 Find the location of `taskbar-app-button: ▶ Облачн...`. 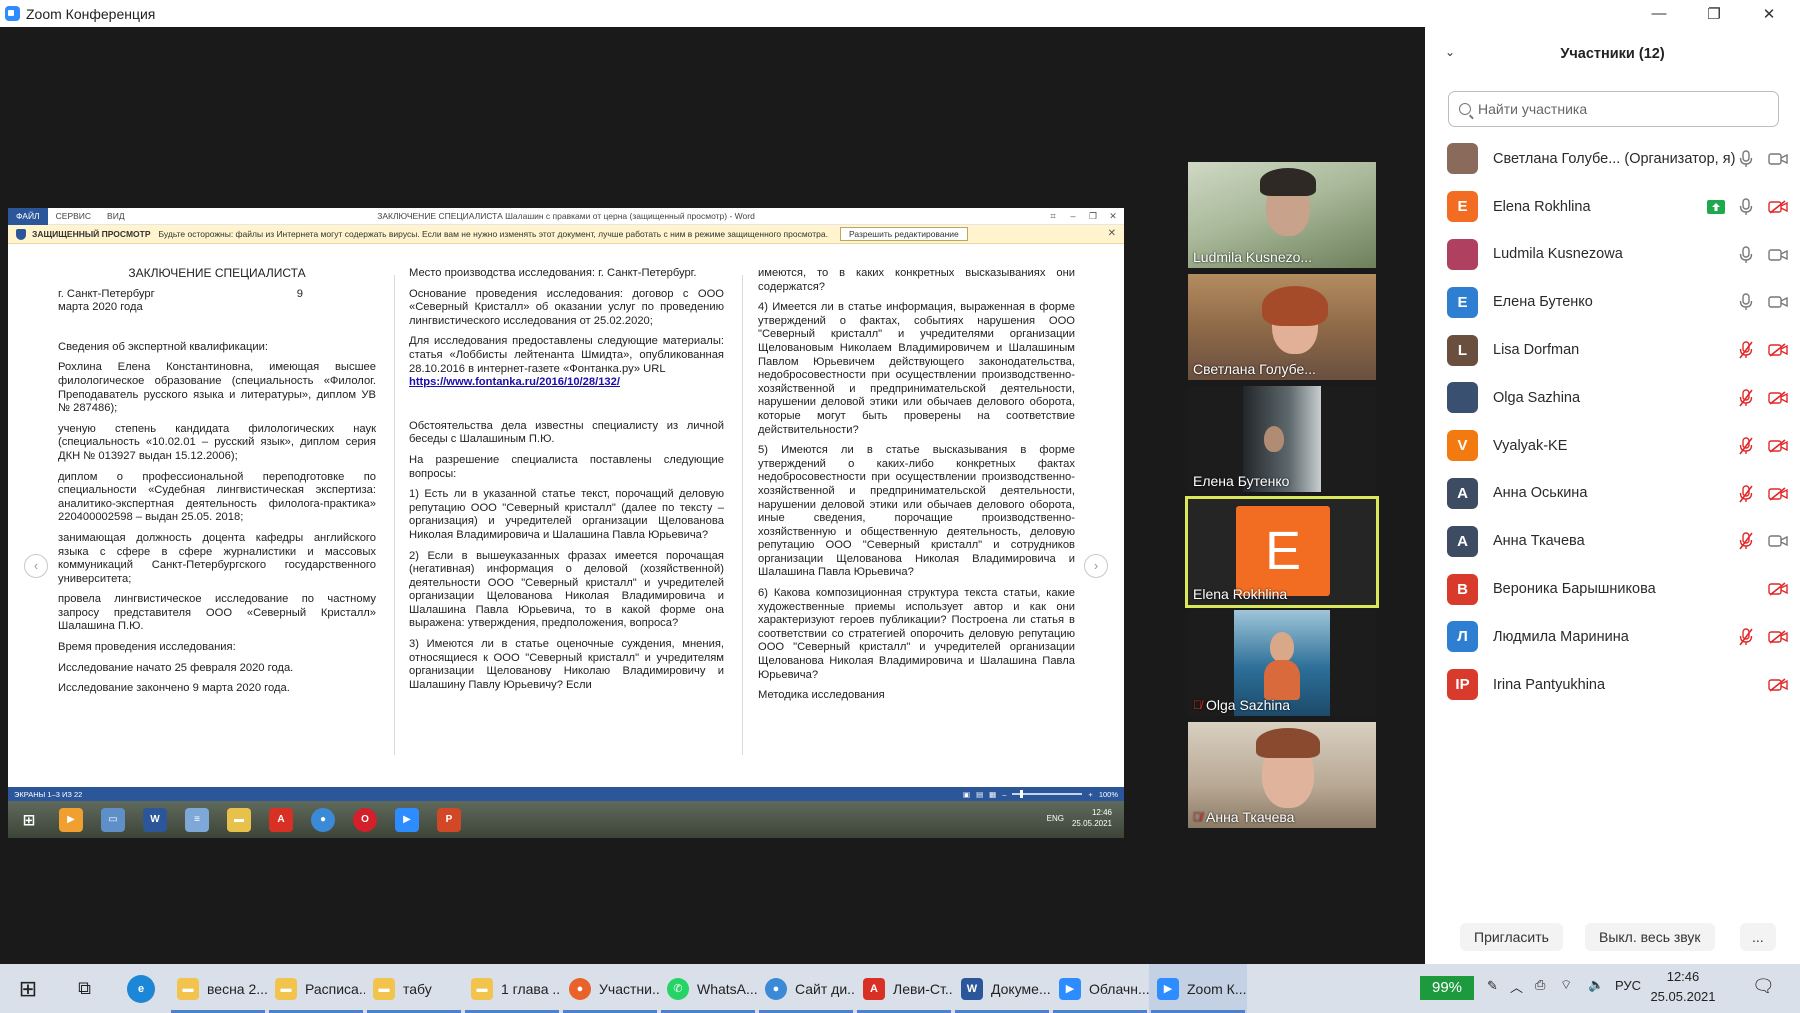

taskbar-app-button: ▶ Облачн... is located at coordinates (1100, 988).